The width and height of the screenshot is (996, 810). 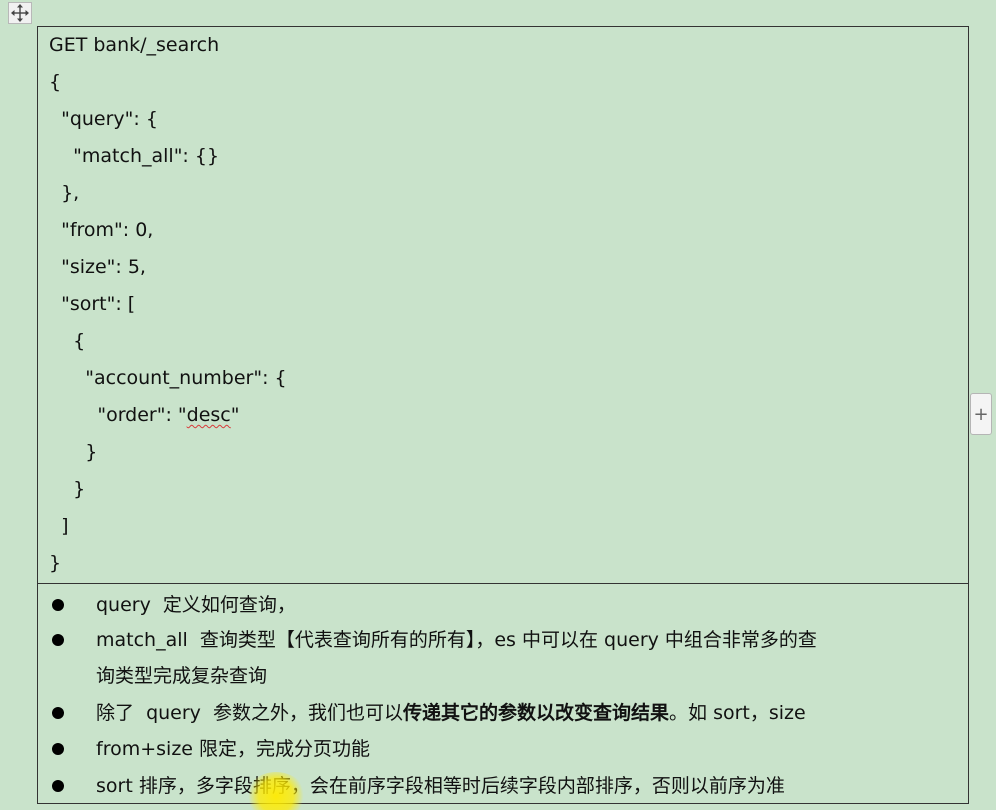 What do you see at coordinates (20, 13) in the screenshot?
I see `move-arrows-icon` at bounding box center [20, 13].